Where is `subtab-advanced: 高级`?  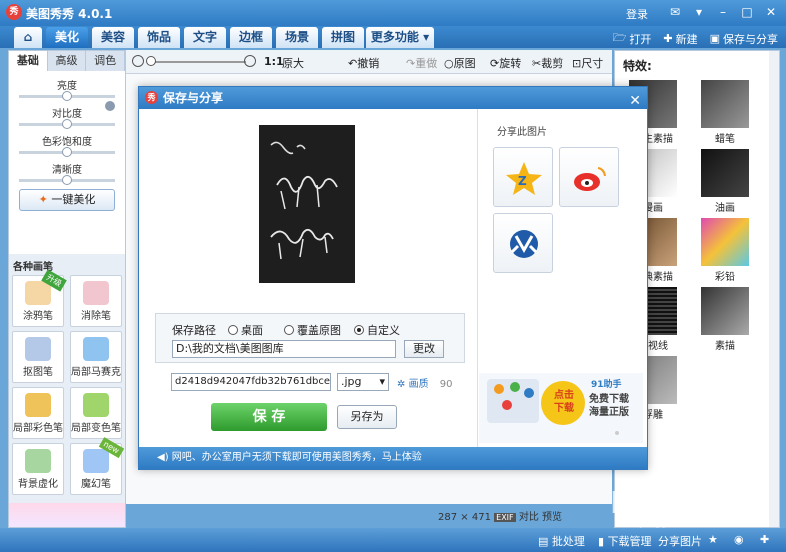
subtab-advanced: 高级 is located at coordinates (67, 61).